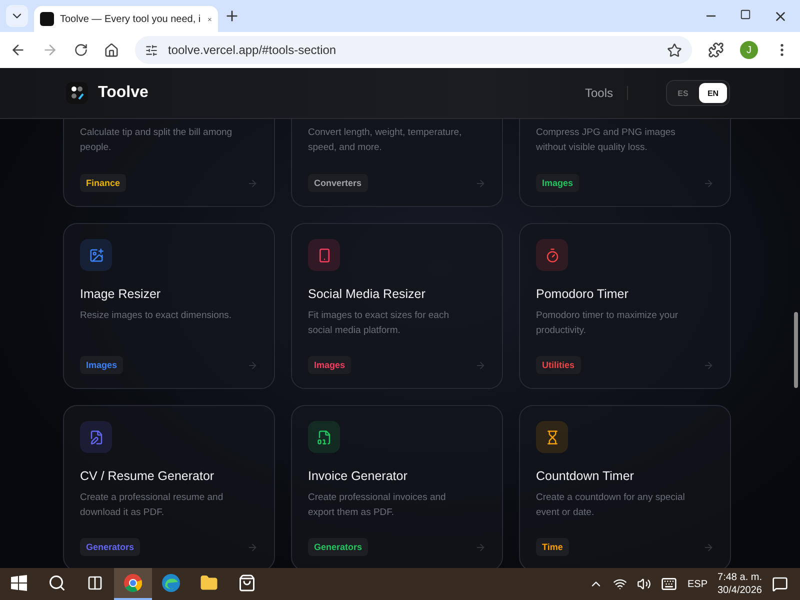 The height and width of the screenshot is (600, 800). I want to click on card-title: CV / Resume Generator, so click(148, 476).